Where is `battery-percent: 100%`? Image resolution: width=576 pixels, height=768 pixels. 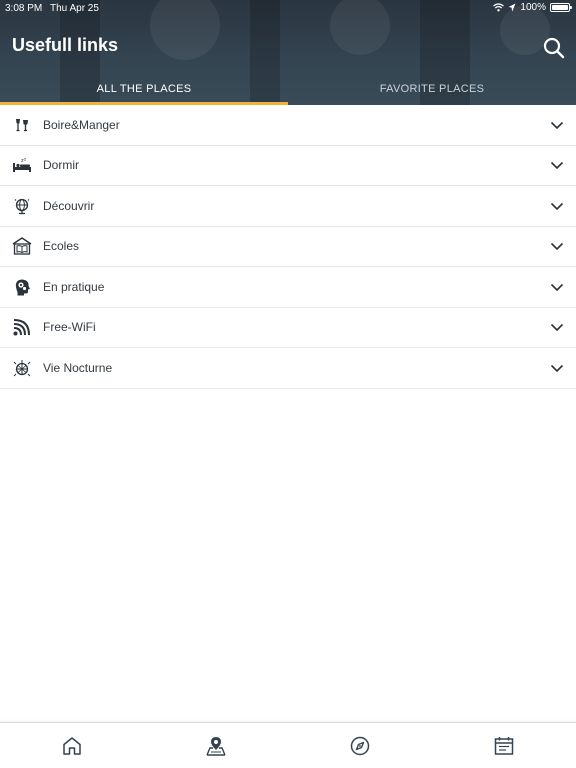
battery-percent: 100% is located at coordinates (533, 7).